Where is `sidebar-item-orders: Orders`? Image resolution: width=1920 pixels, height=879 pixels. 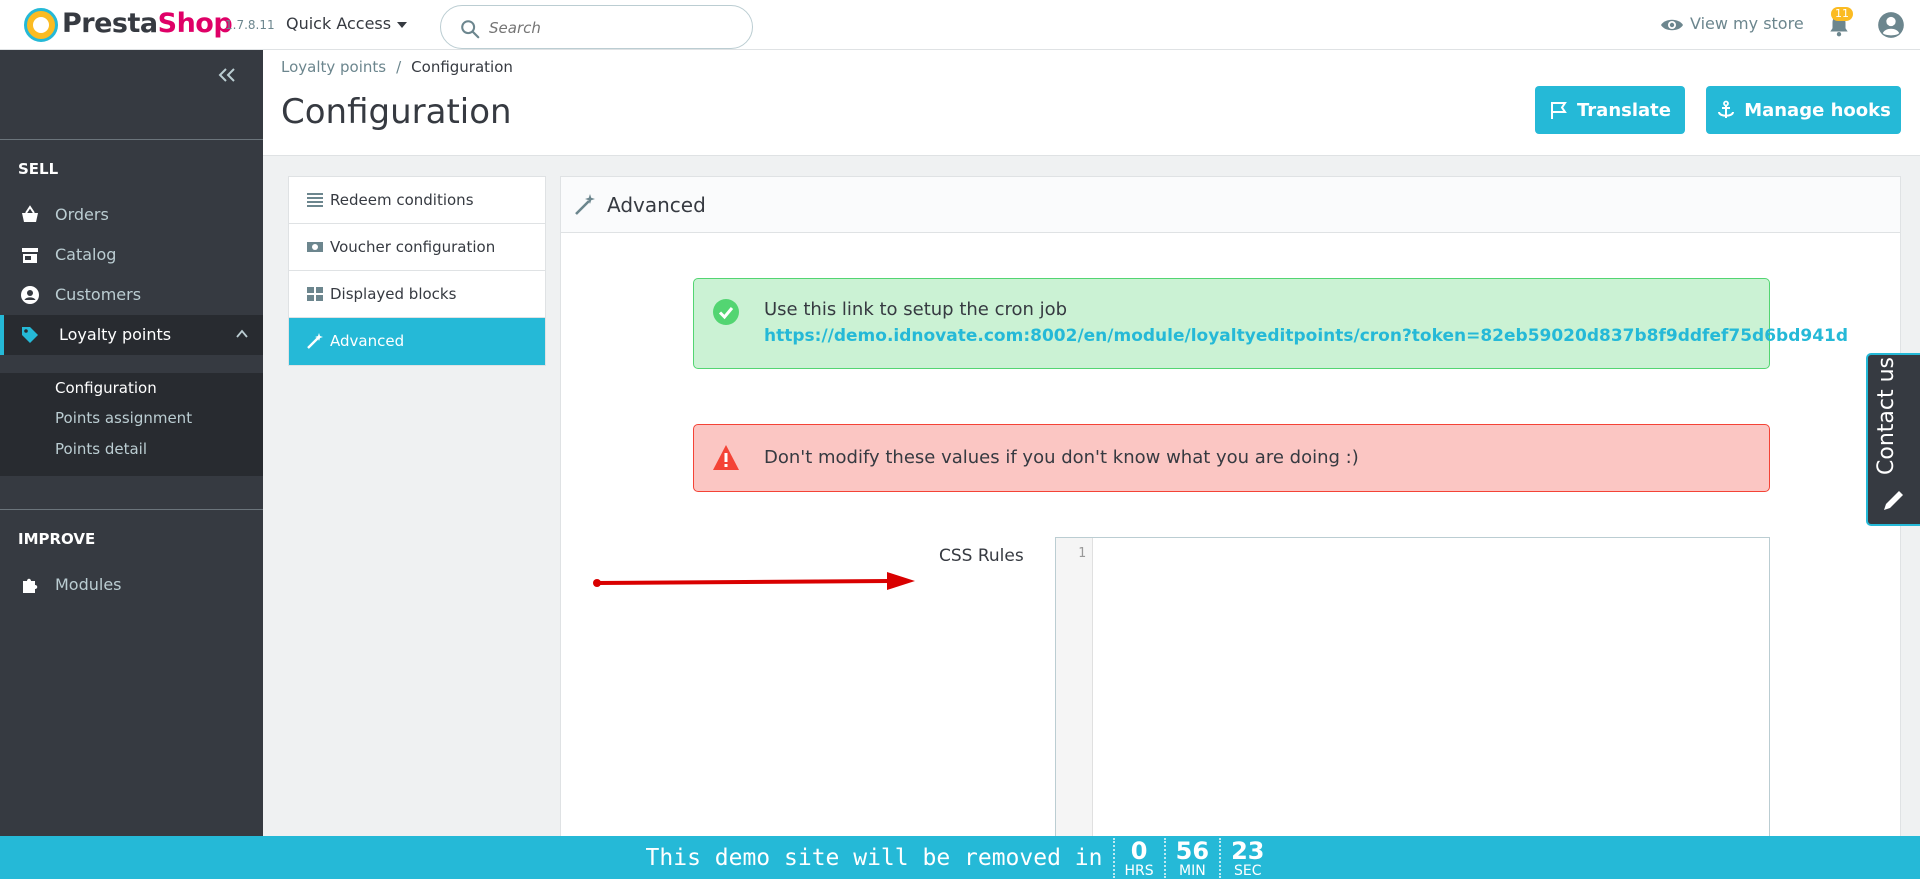
sidebar-item-orders: Orders is located at coordinates (131, 215).